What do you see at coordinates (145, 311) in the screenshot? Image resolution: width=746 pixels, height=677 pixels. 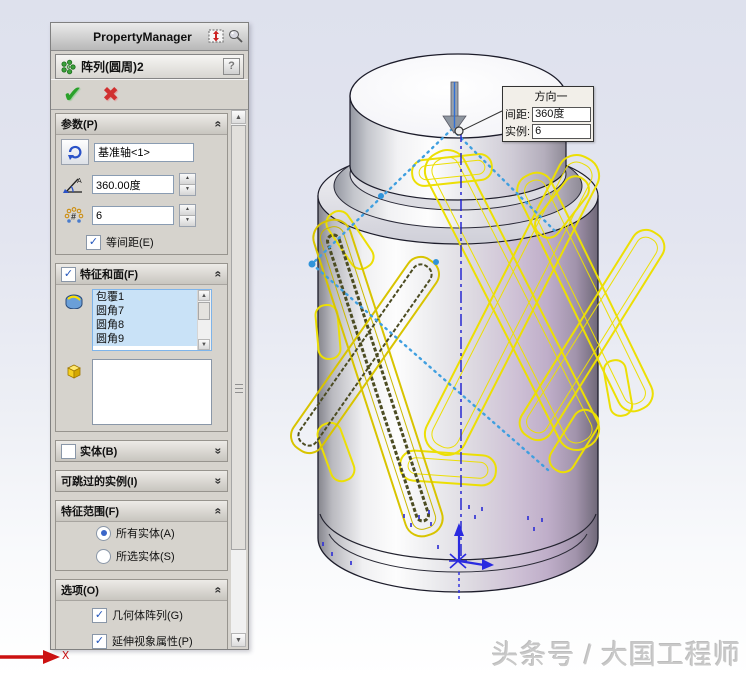 I see `list-item: 圆角7` at bounding box center [145, 311].